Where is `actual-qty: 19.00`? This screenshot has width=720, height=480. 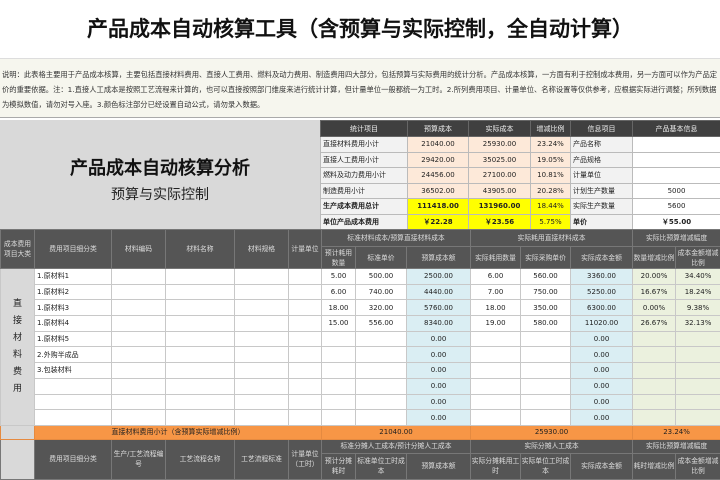 actual-qty: 19.00 is located at coordinates (496, 324).